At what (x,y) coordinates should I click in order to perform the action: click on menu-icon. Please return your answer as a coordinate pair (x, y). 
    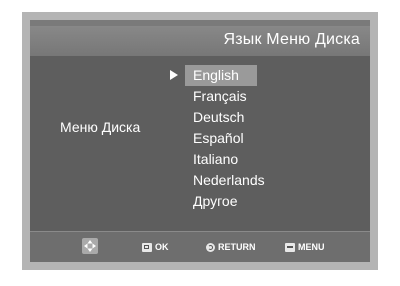
    Looking at the image, I should click on (290, 247).